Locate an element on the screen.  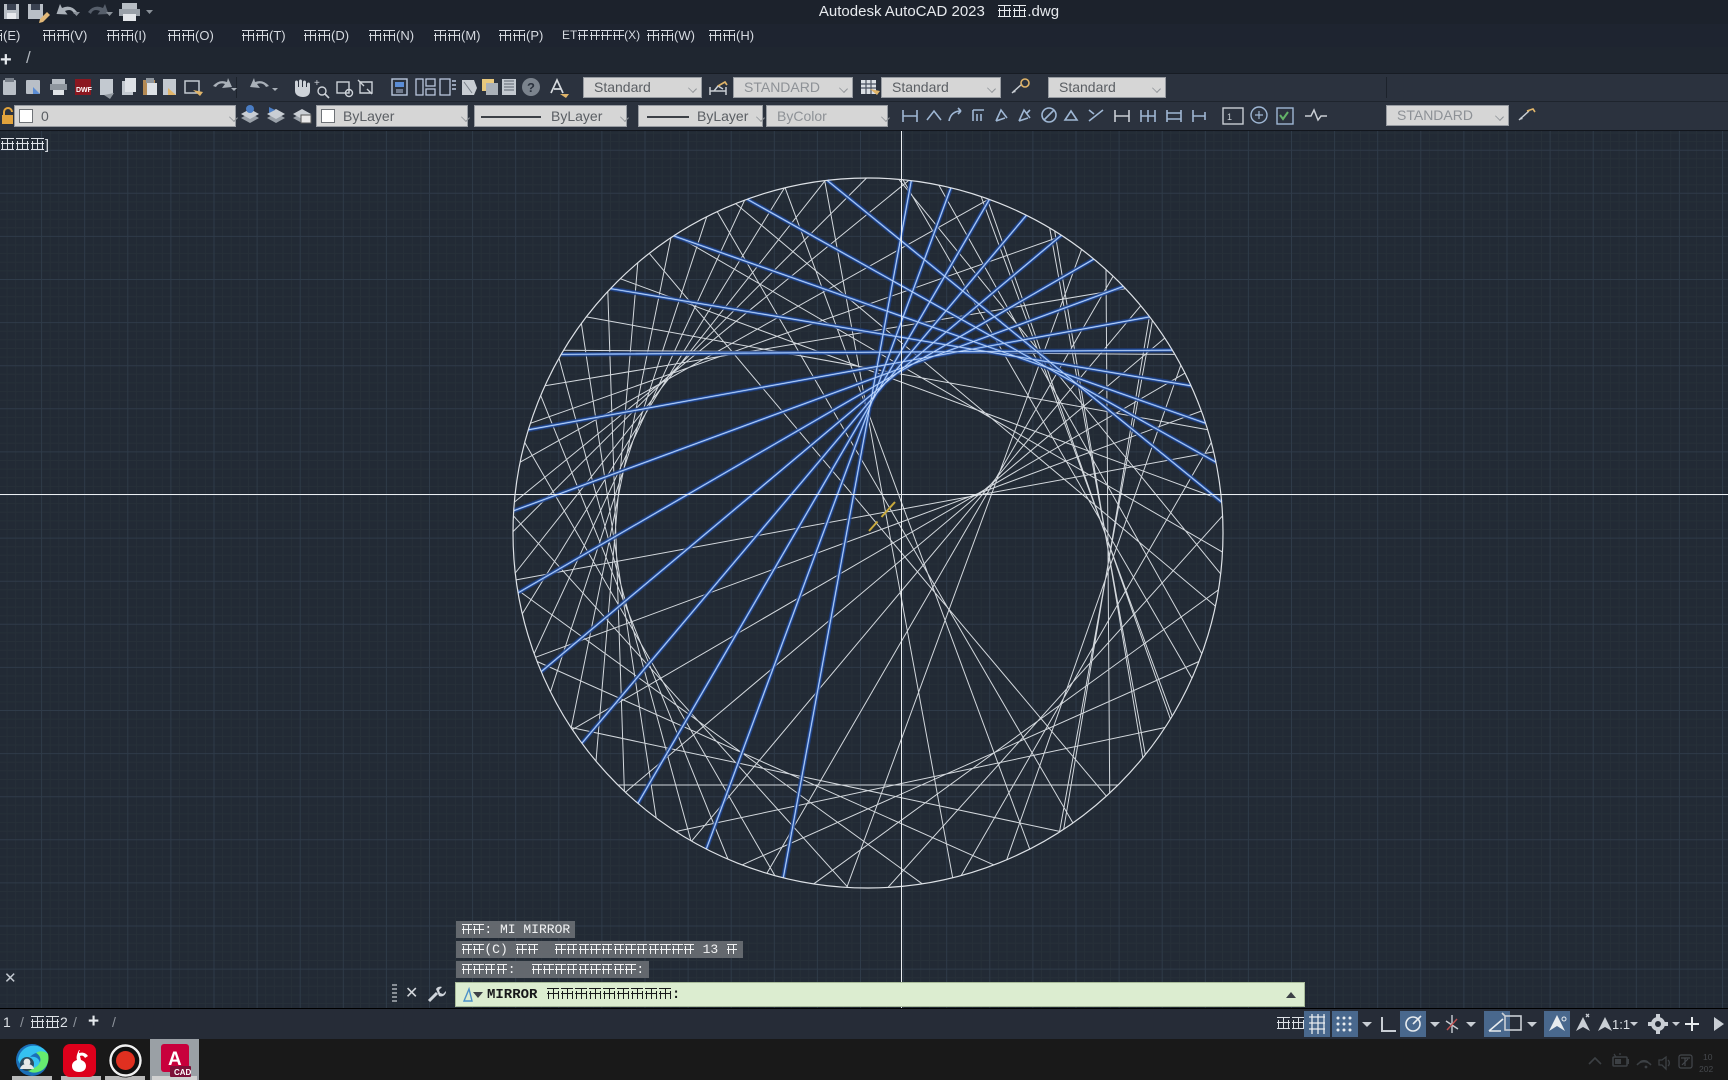
svg-text: 1 is located at coordinates (1229, 117).